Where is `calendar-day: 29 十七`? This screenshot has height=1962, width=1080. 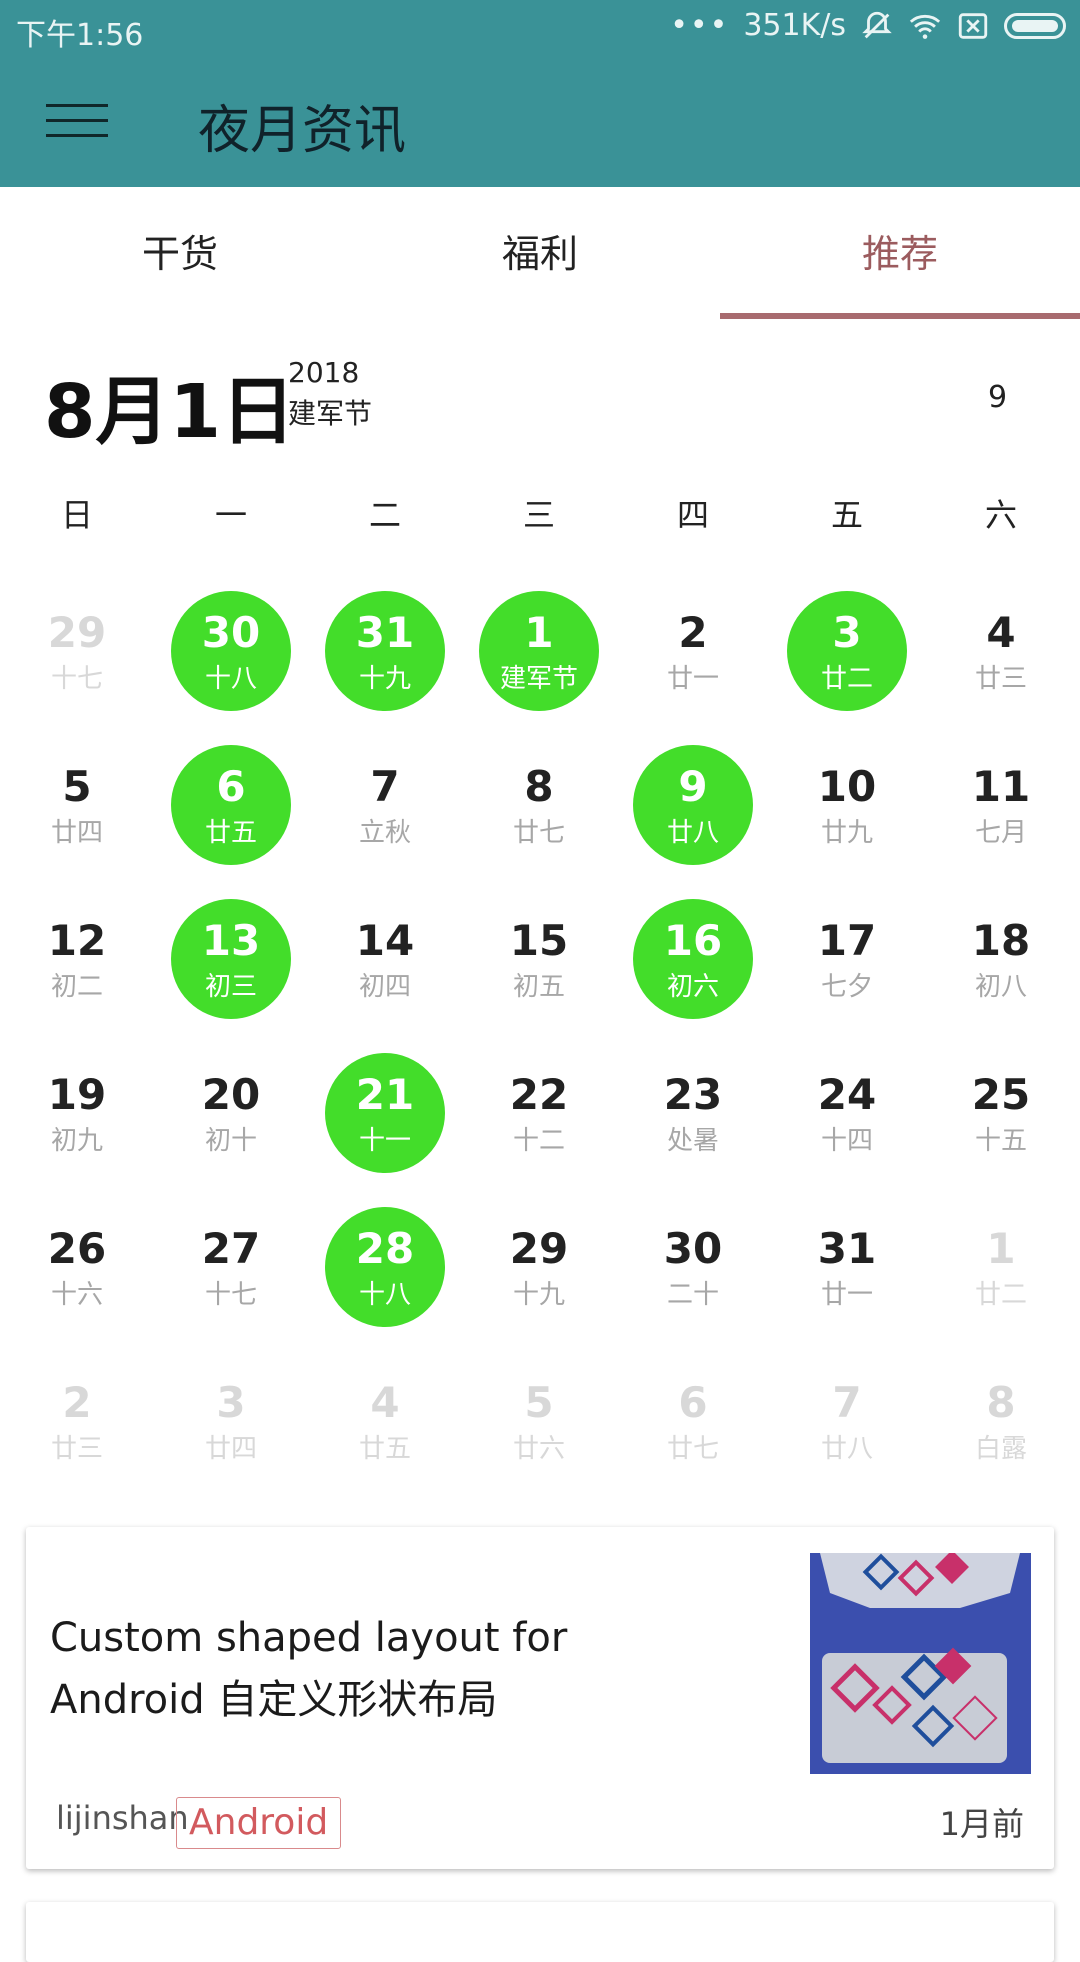 calendar-day: 29 十七 is located at coordinates (77, 667).